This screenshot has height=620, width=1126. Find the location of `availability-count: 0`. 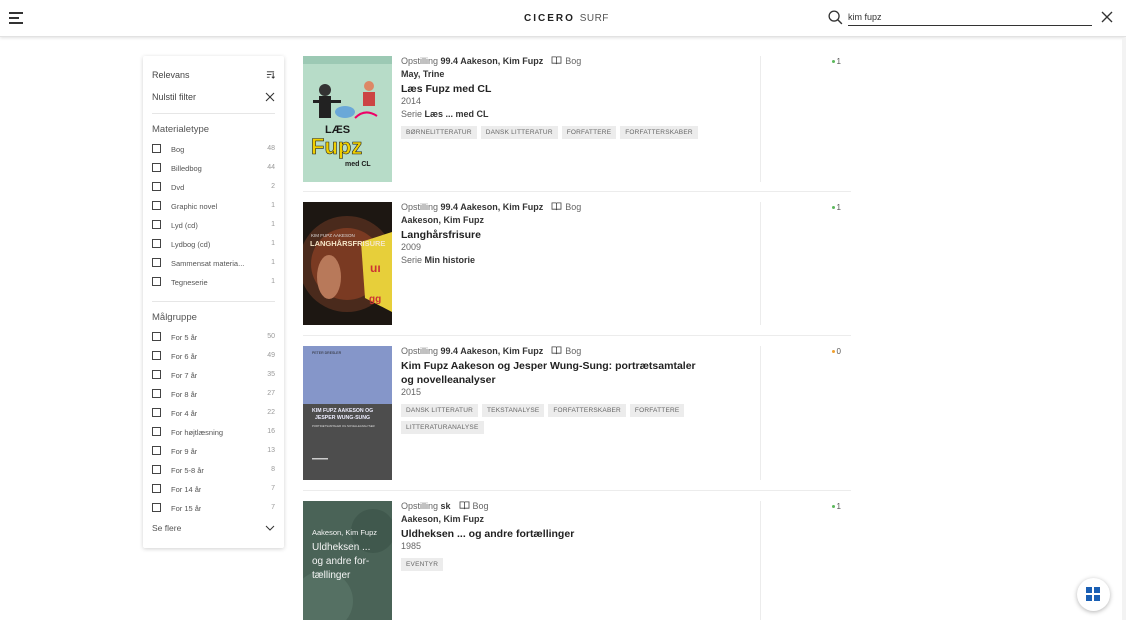

availability-count: 0 is located at coordinates (838, 351).